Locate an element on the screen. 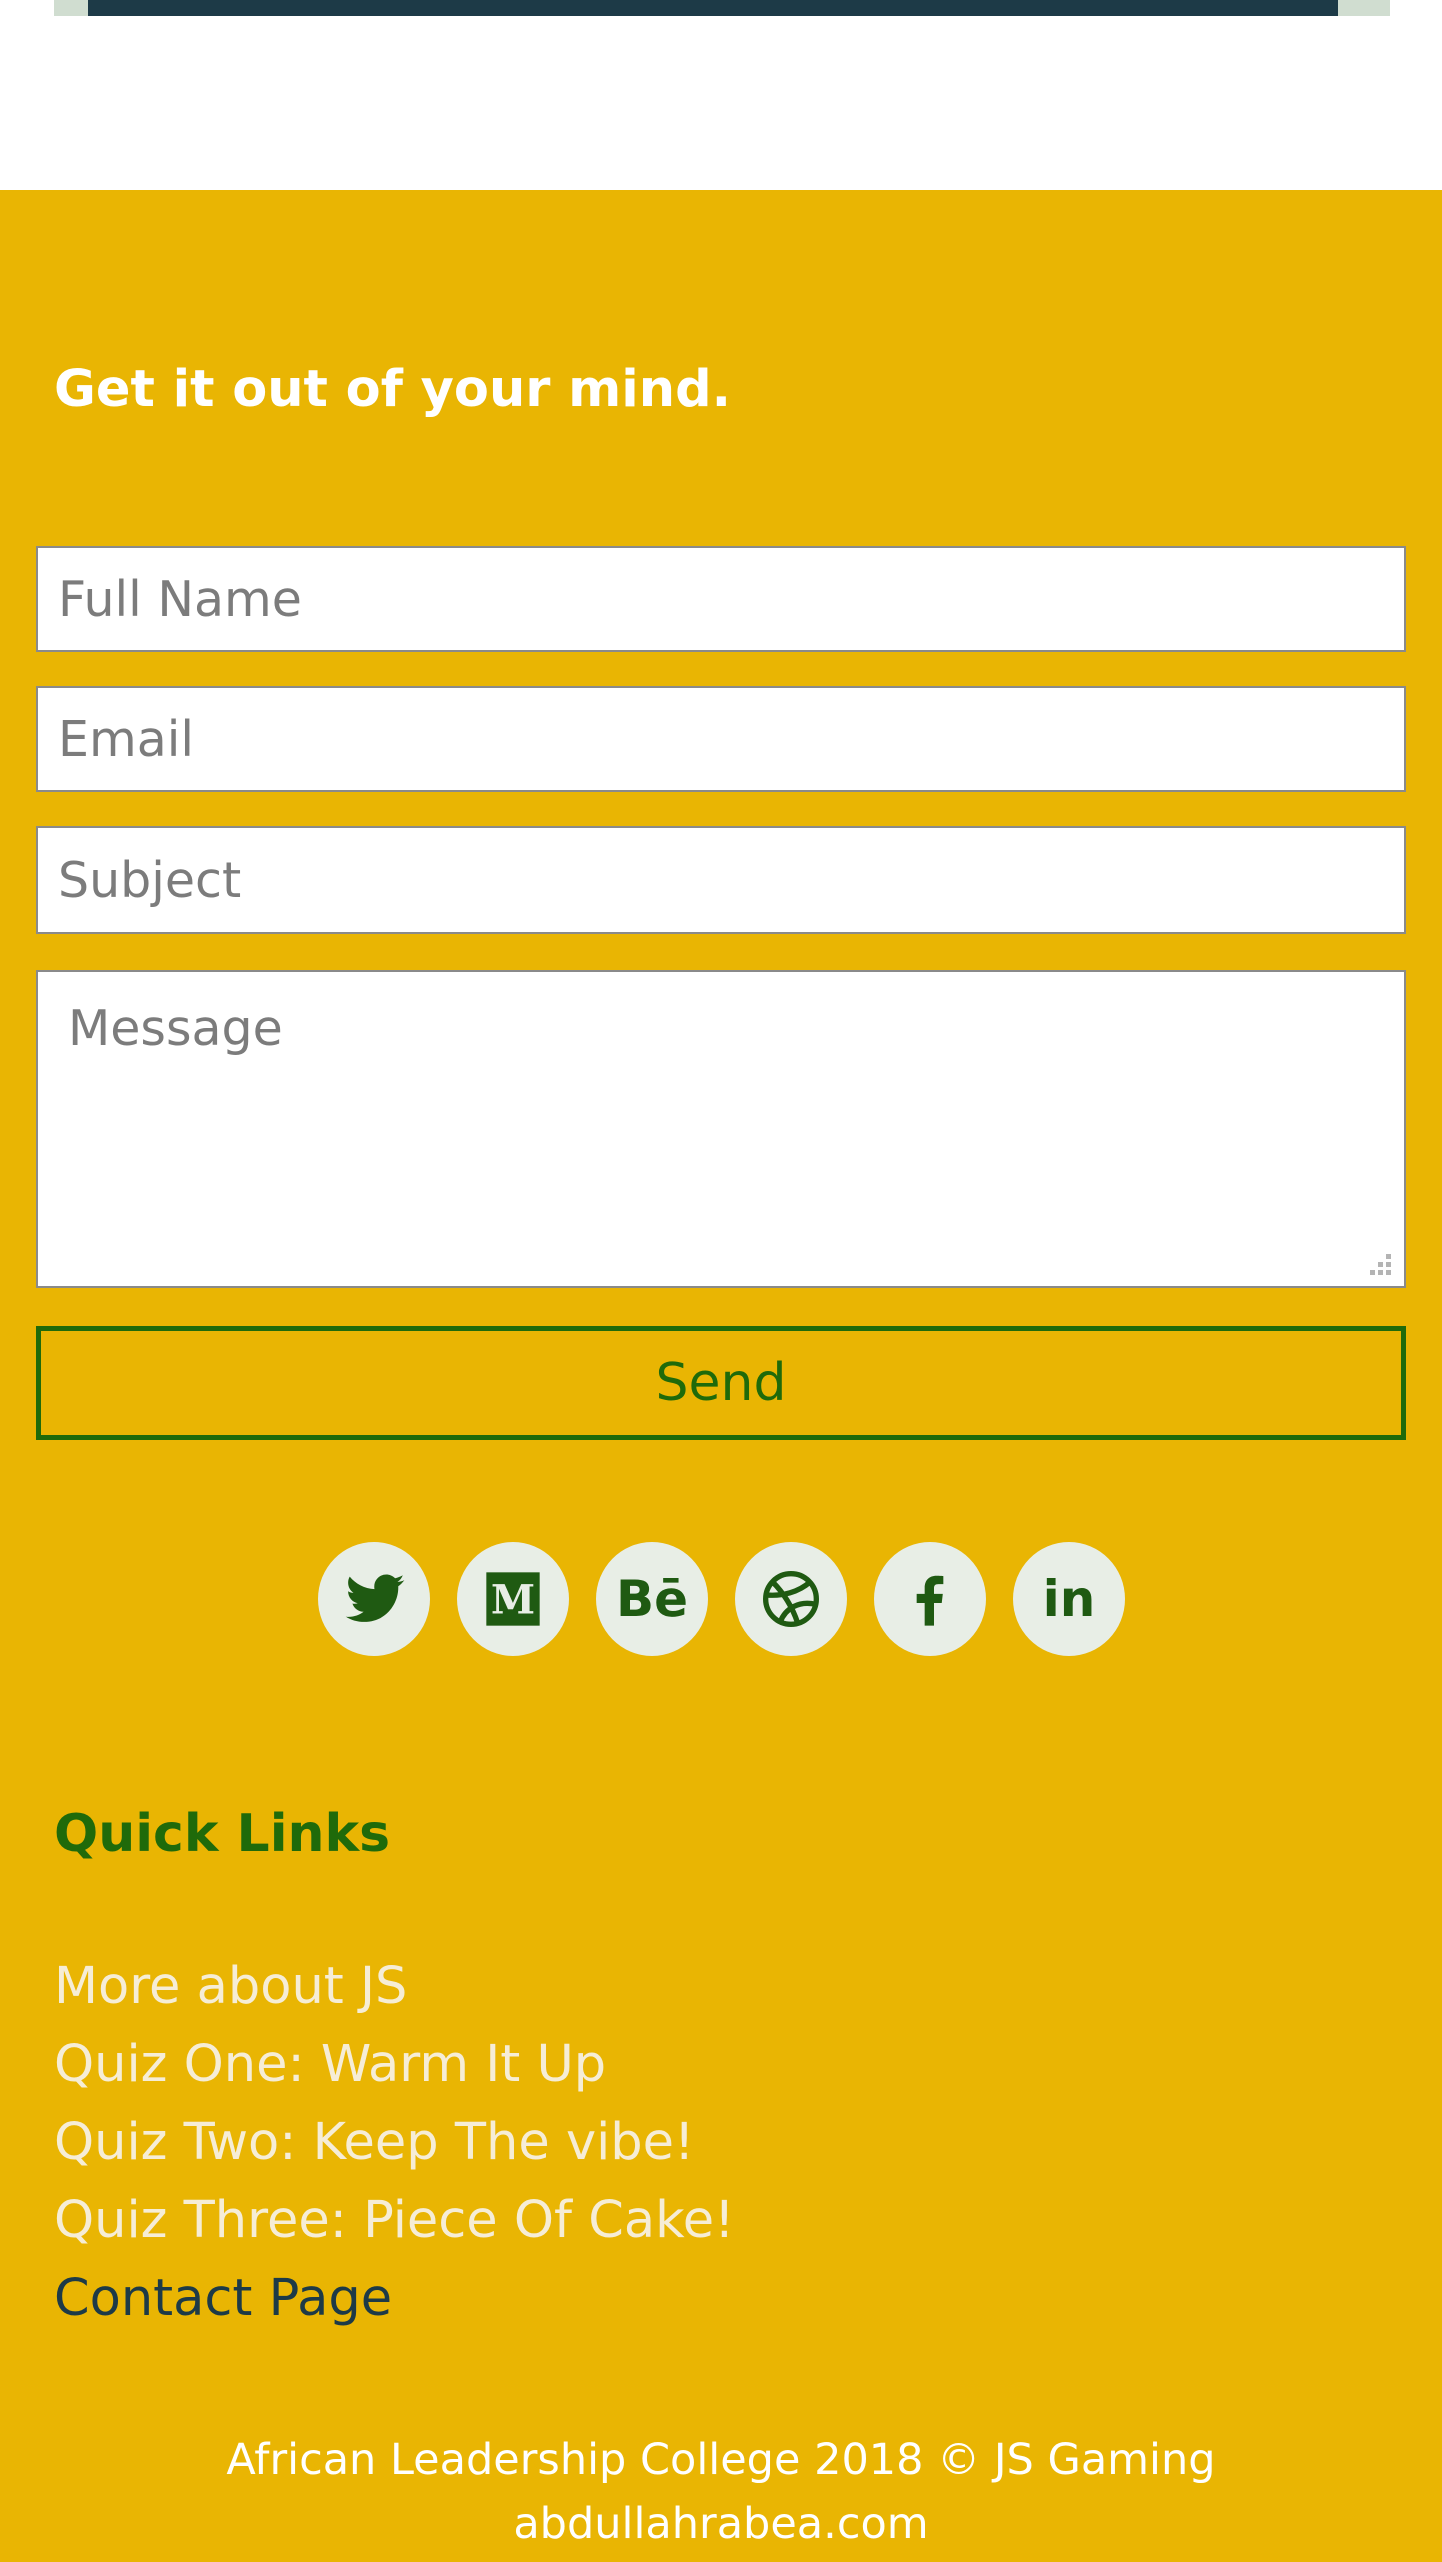  site-link: abdullahrabea.com is located at coordinates (721, 2524).